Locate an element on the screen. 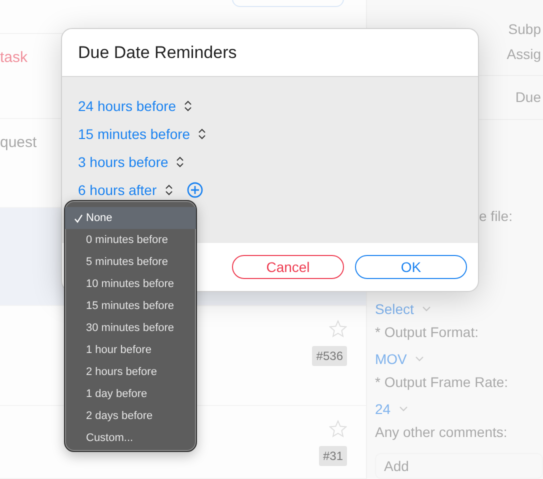  field-label: Any other comments: is located at coordinates (441, 433).